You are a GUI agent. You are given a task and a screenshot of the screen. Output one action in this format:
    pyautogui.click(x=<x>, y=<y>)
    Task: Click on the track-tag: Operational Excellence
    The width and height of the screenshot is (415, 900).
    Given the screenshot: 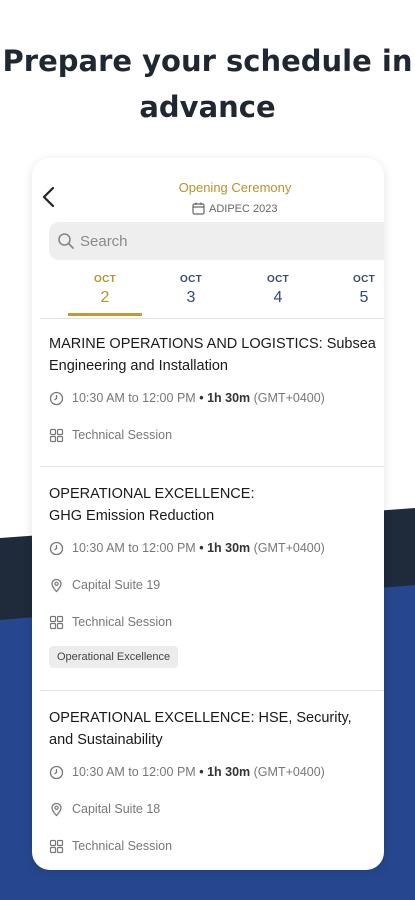 What is the action you would take?
    pyautogui.click(x=114, y=657)
    